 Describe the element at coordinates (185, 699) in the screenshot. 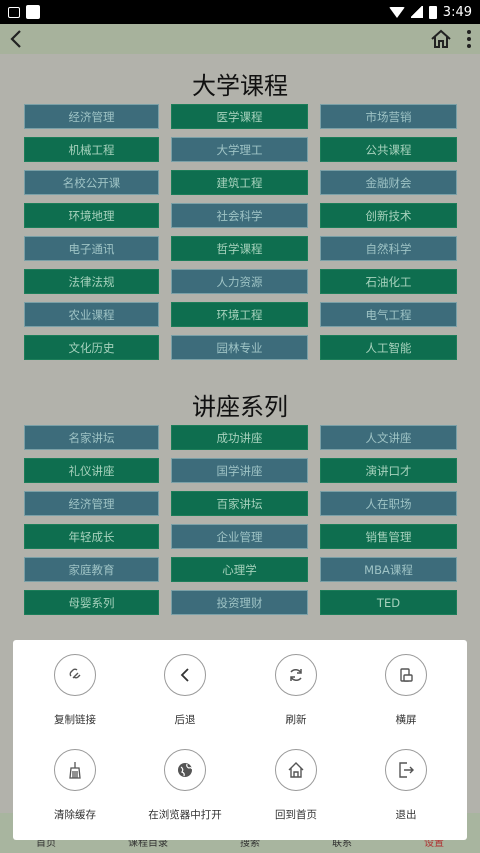

I see `action-chevron-left-button: 后退` at that location.